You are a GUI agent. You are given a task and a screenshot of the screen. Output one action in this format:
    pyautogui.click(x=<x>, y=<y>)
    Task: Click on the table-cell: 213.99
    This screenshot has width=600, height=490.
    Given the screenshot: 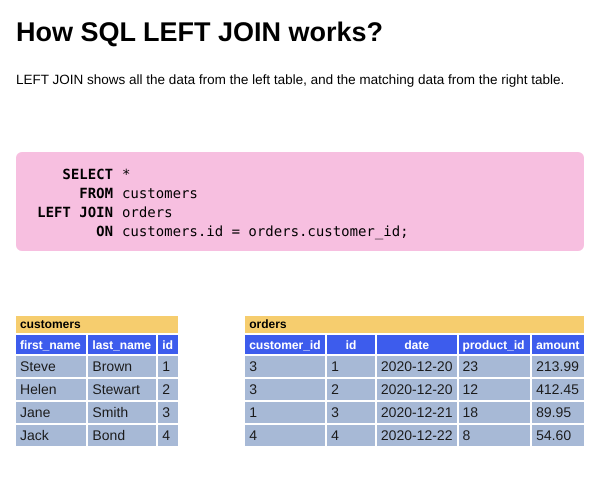 What is the action you would take?
    pyautogui.click(x=558, y=367)
    